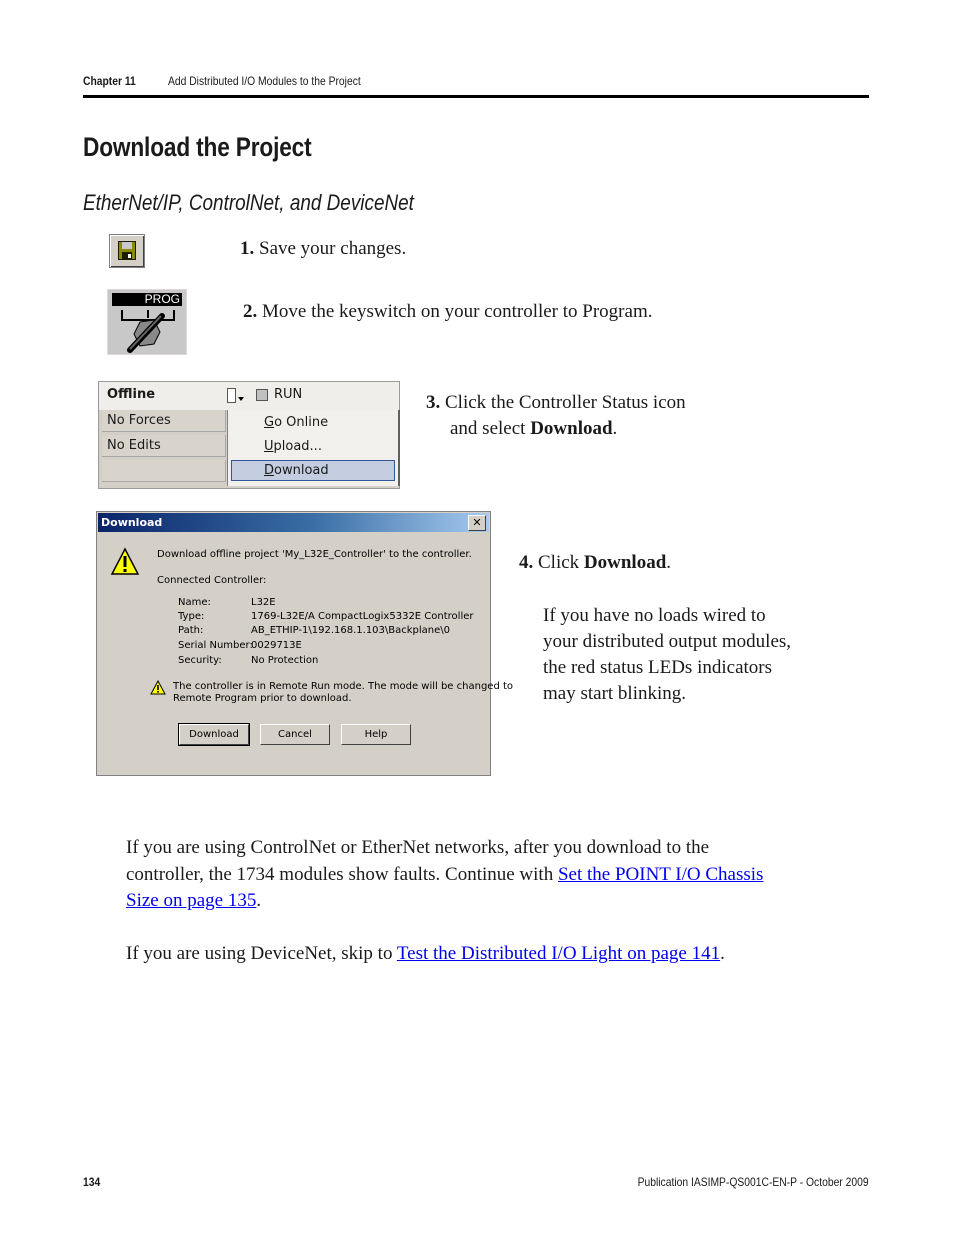 Image resolution: width=954 pixels, height=1235 pixels. I want to click on step-text: Save your changes., so click(333, 248).